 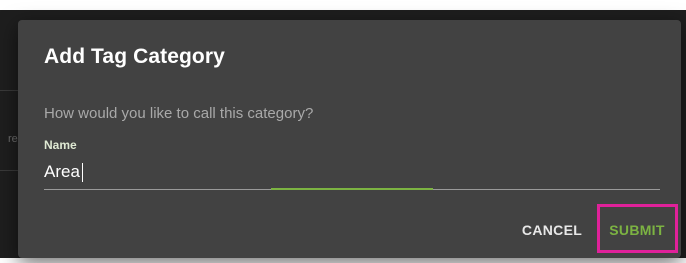 I want to click on submit-button: SUBMIT, so click(x=637, y=230).